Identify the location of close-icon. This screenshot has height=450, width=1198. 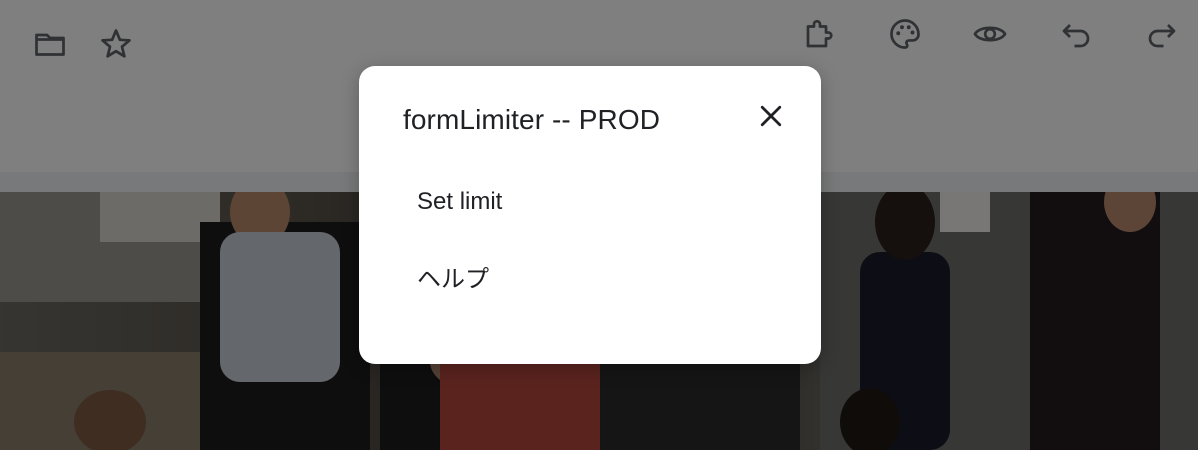
(771, 116).